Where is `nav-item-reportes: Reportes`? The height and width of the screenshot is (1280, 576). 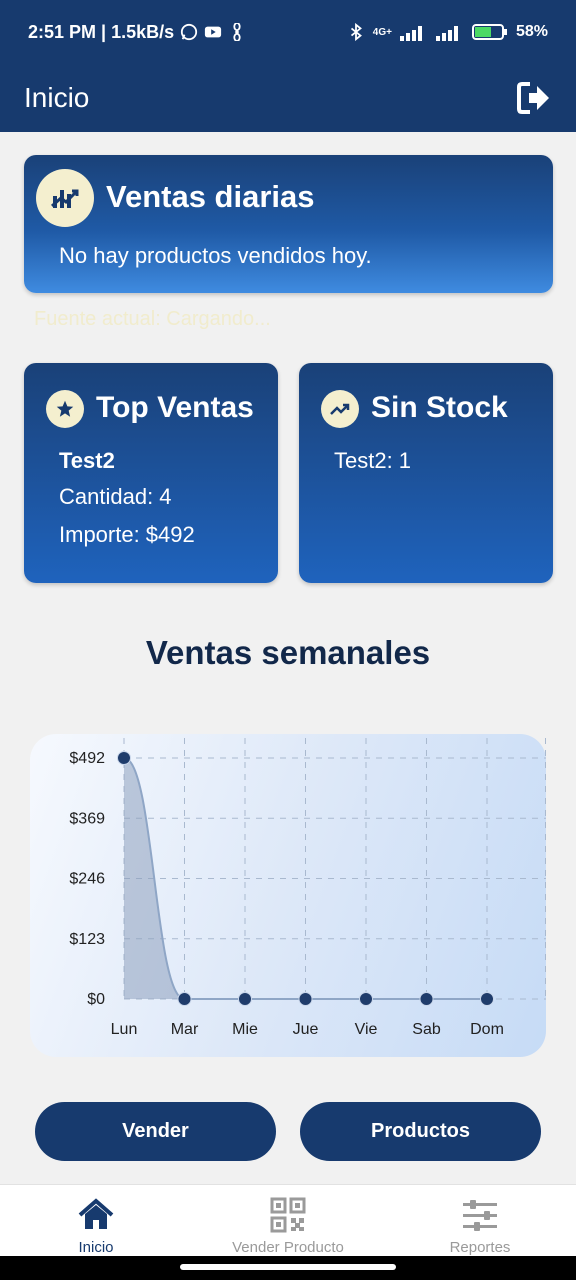
nav-item-reportes: Reportes is located at coordinates (480, 1220).